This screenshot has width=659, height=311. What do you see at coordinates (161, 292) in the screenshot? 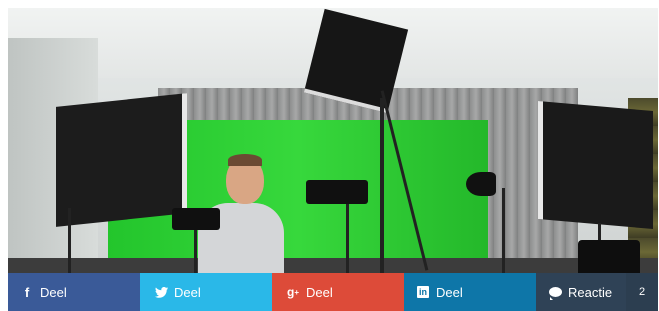
I see `twitter-icon` at bounding box center [161, 292].